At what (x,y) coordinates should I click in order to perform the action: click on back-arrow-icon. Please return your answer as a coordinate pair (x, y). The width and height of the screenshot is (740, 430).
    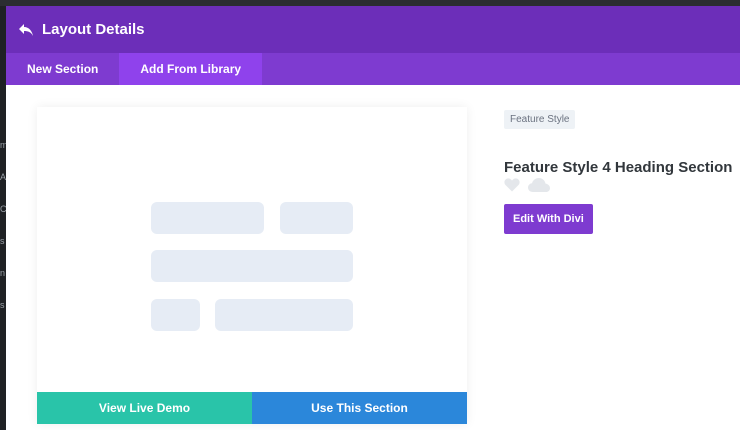
    Looking at the image, I should click on (26, 30).